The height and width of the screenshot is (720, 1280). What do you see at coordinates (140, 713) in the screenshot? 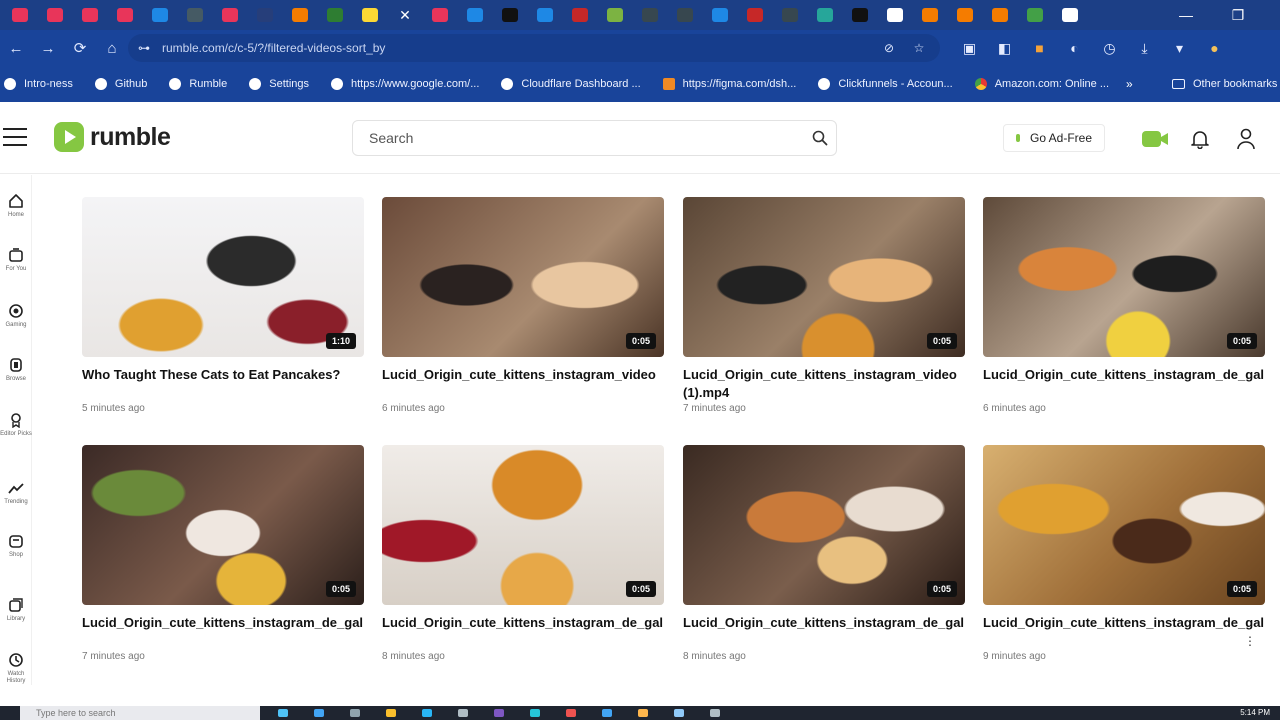
I see `taskbar-search-input: Type here to search` at bounding box center [140, 713].